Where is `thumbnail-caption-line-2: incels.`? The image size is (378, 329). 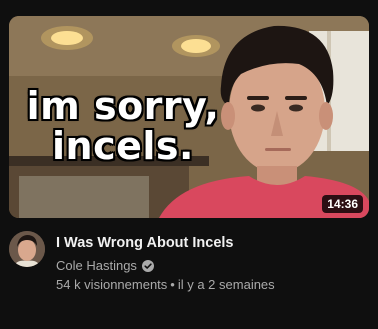 thumbnail-caption-line-2: incels. is located at coordinates (123, 146).